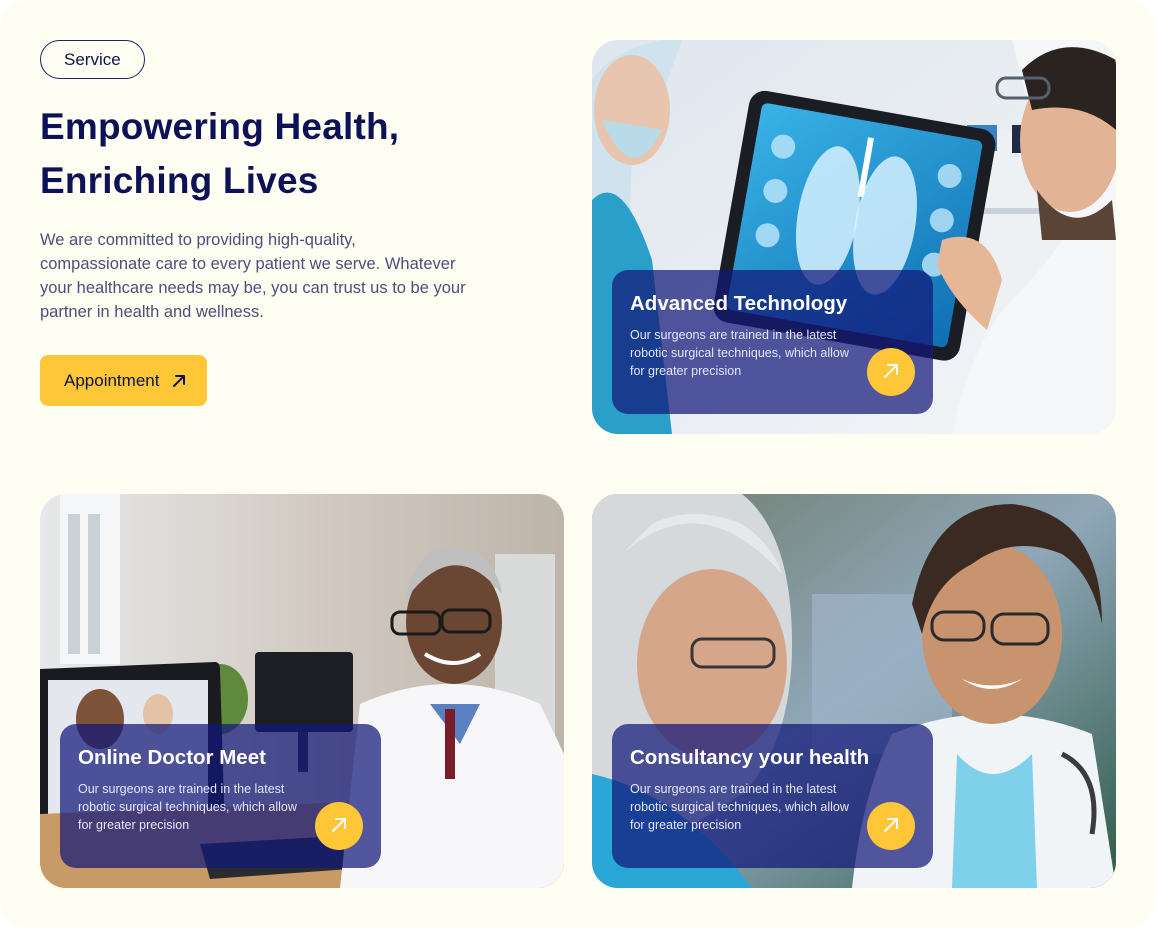  Describe the element at coordinates (739, 303) in the screenshot. I see `card-title: Advanced Technology` at that location.